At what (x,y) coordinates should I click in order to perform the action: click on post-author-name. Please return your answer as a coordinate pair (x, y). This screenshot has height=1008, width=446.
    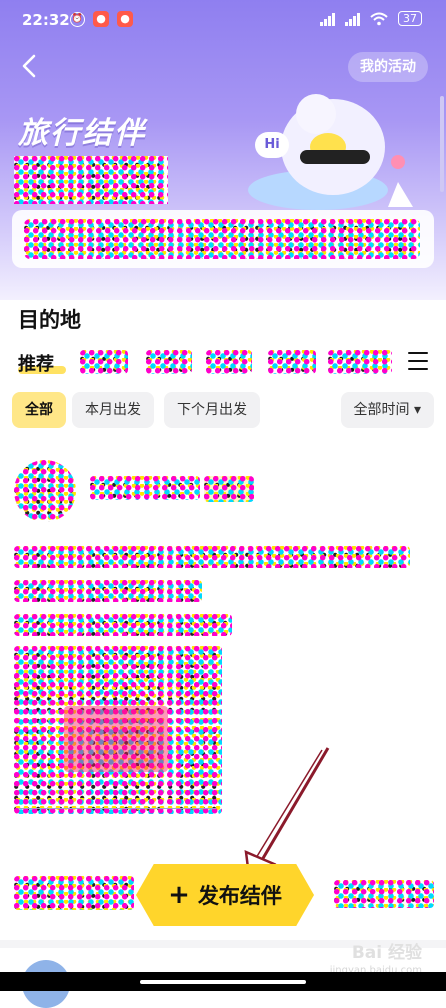
    Looking at the image, I should click on (145, 488).